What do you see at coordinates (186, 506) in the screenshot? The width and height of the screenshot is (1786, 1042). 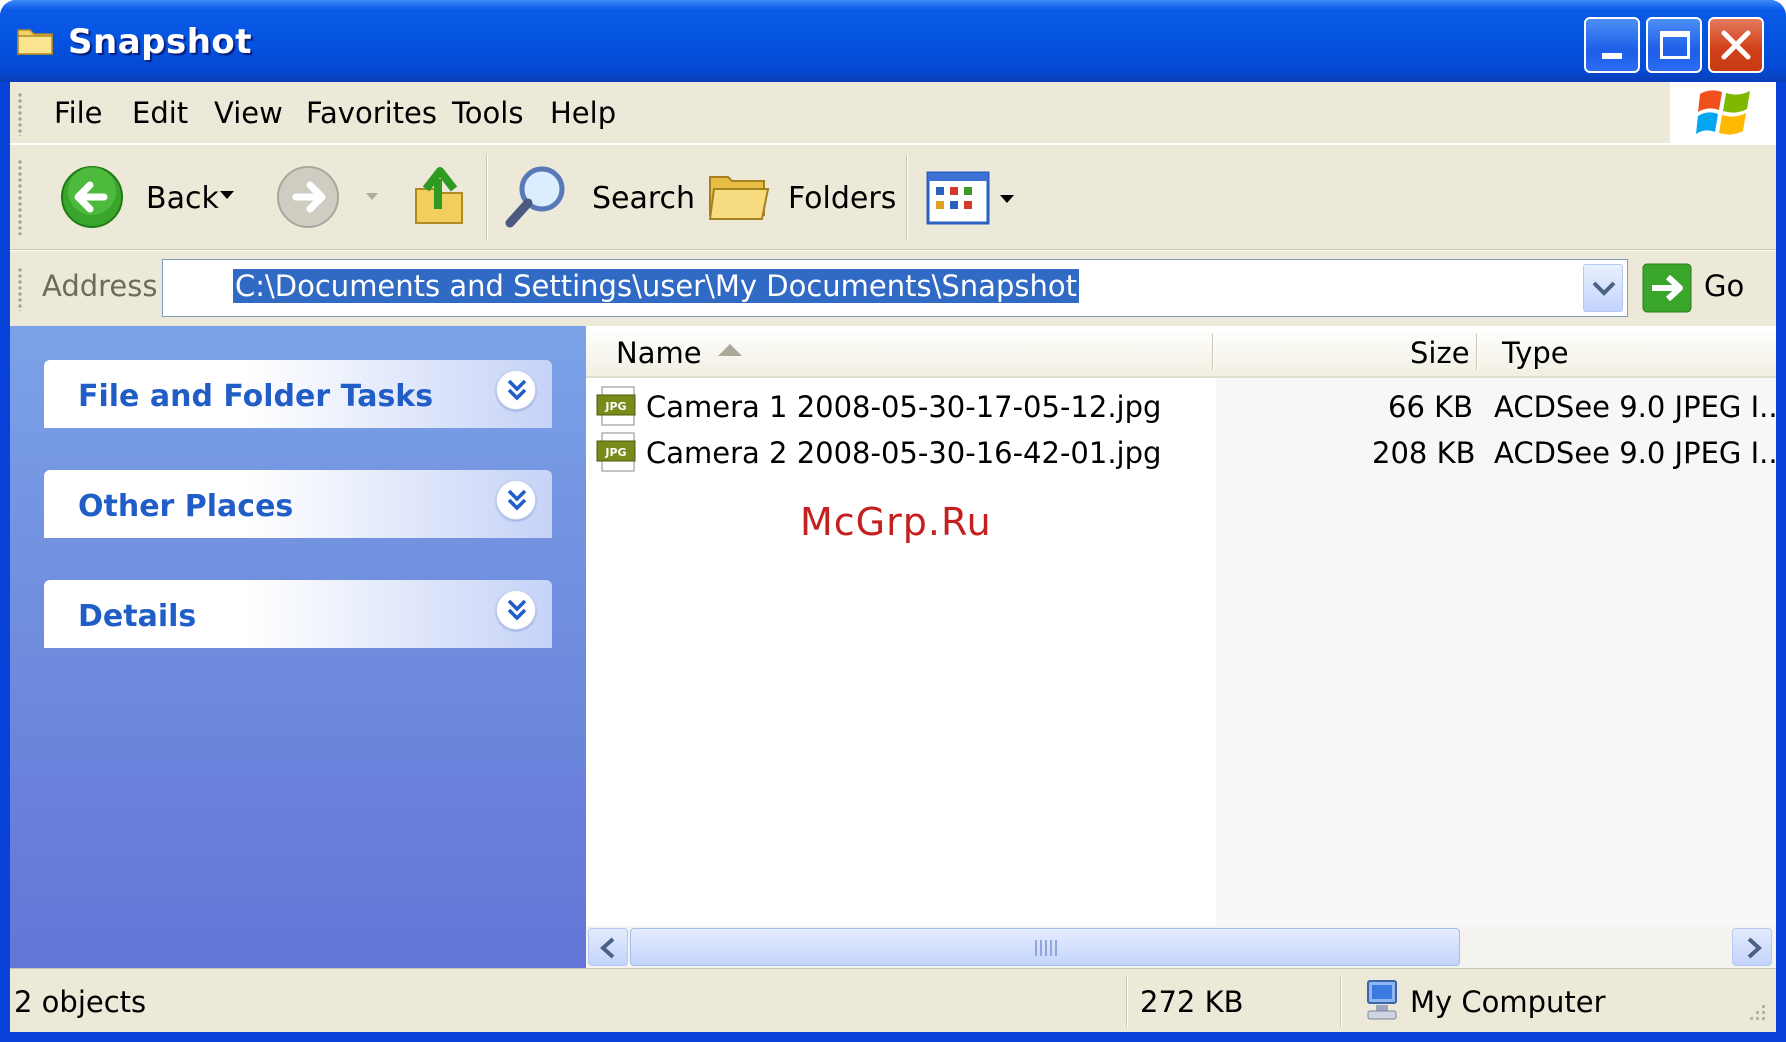 I see `panel-title: Other Places` at bounding box center [186, 506].